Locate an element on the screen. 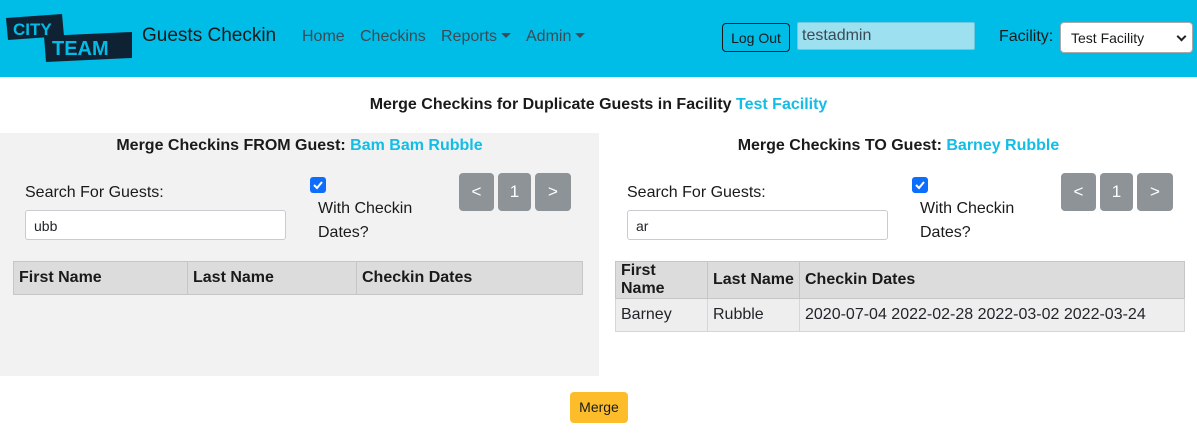 This screenshot has width=1197, height=444. from-search-input: ubb is located at coordinates (155, 225).